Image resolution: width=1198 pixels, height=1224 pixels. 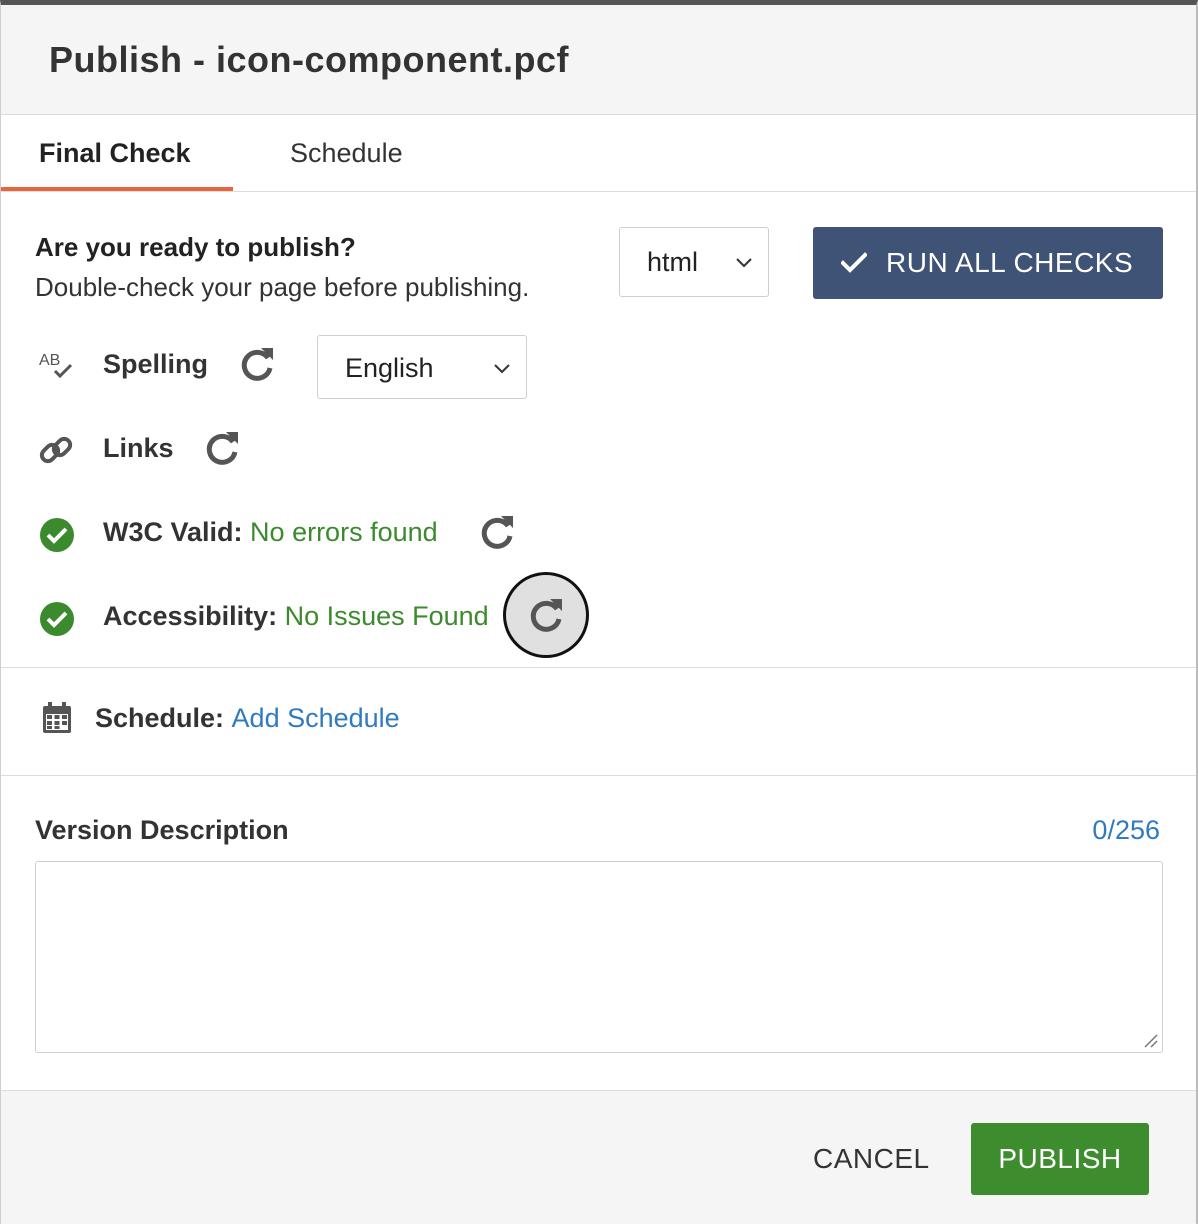 I want to click on run-all-checks-label: RUN ALL CHECKS, so click(x=1010, y=262).